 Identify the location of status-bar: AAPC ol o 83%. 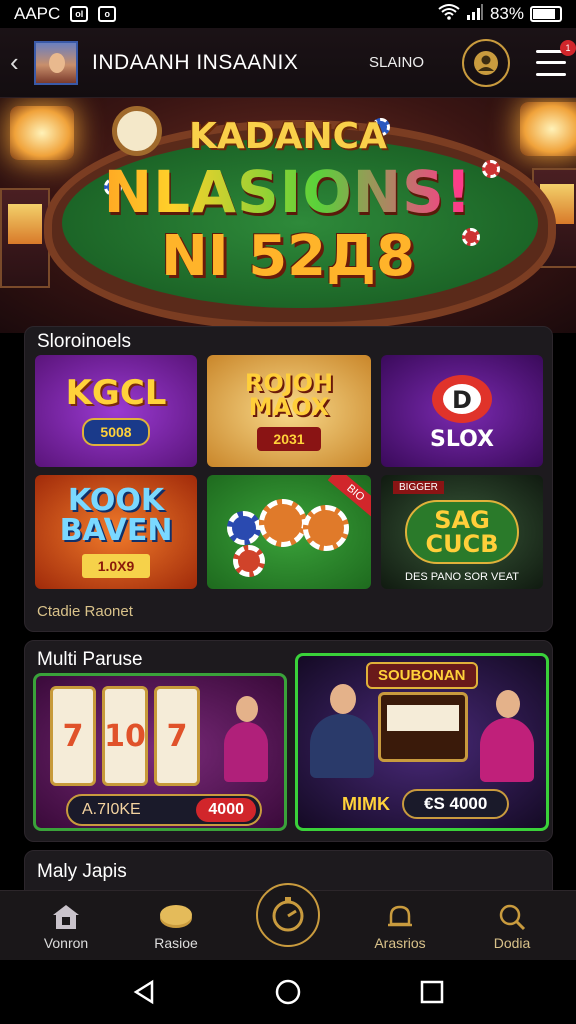
(288, 14).